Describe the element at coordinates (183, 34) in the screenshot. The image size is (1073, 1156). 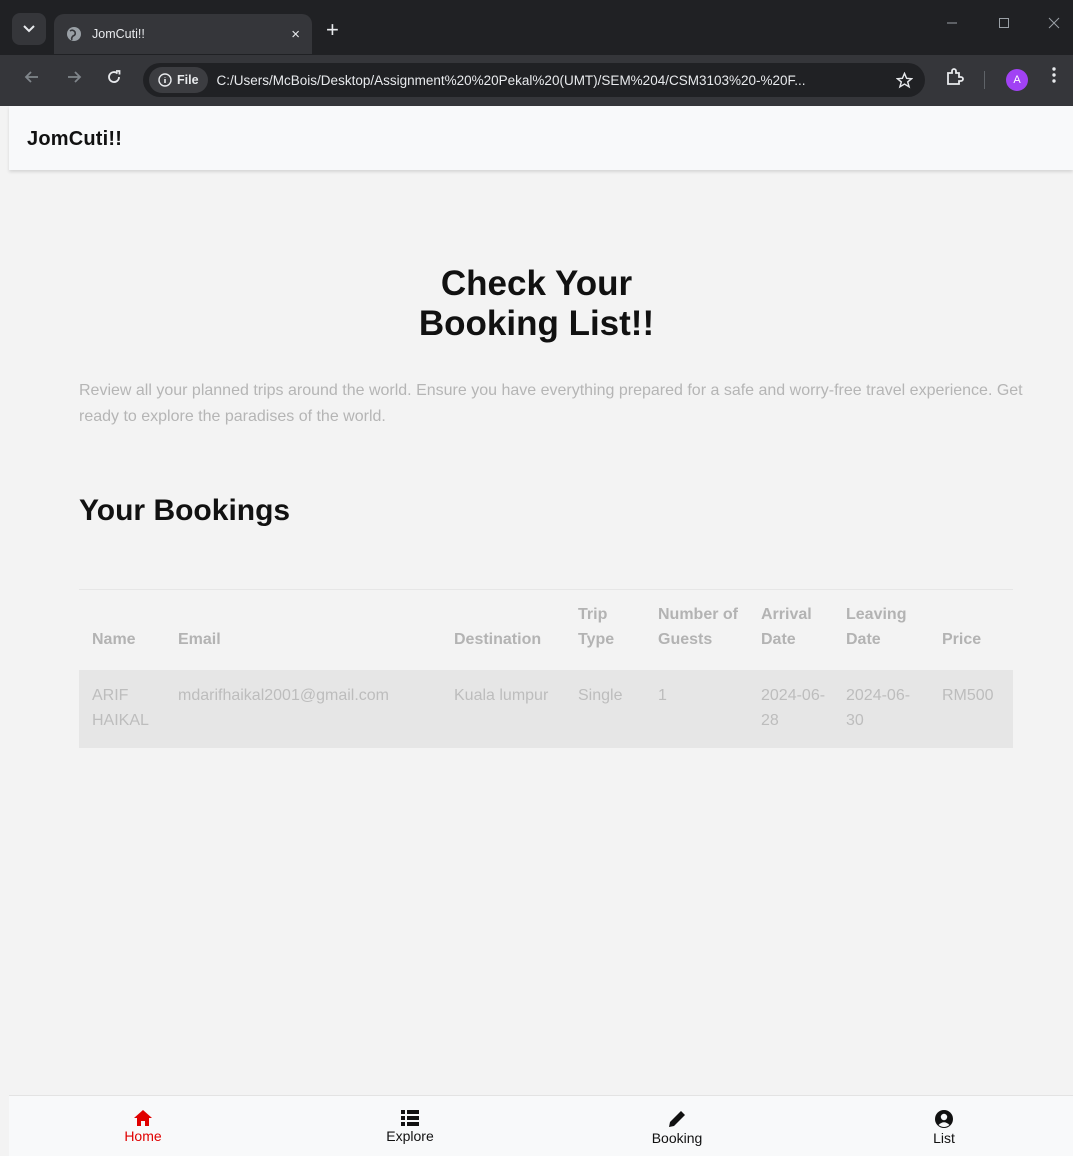
I see `browser-tab: JomCuti!! ×` at that location.